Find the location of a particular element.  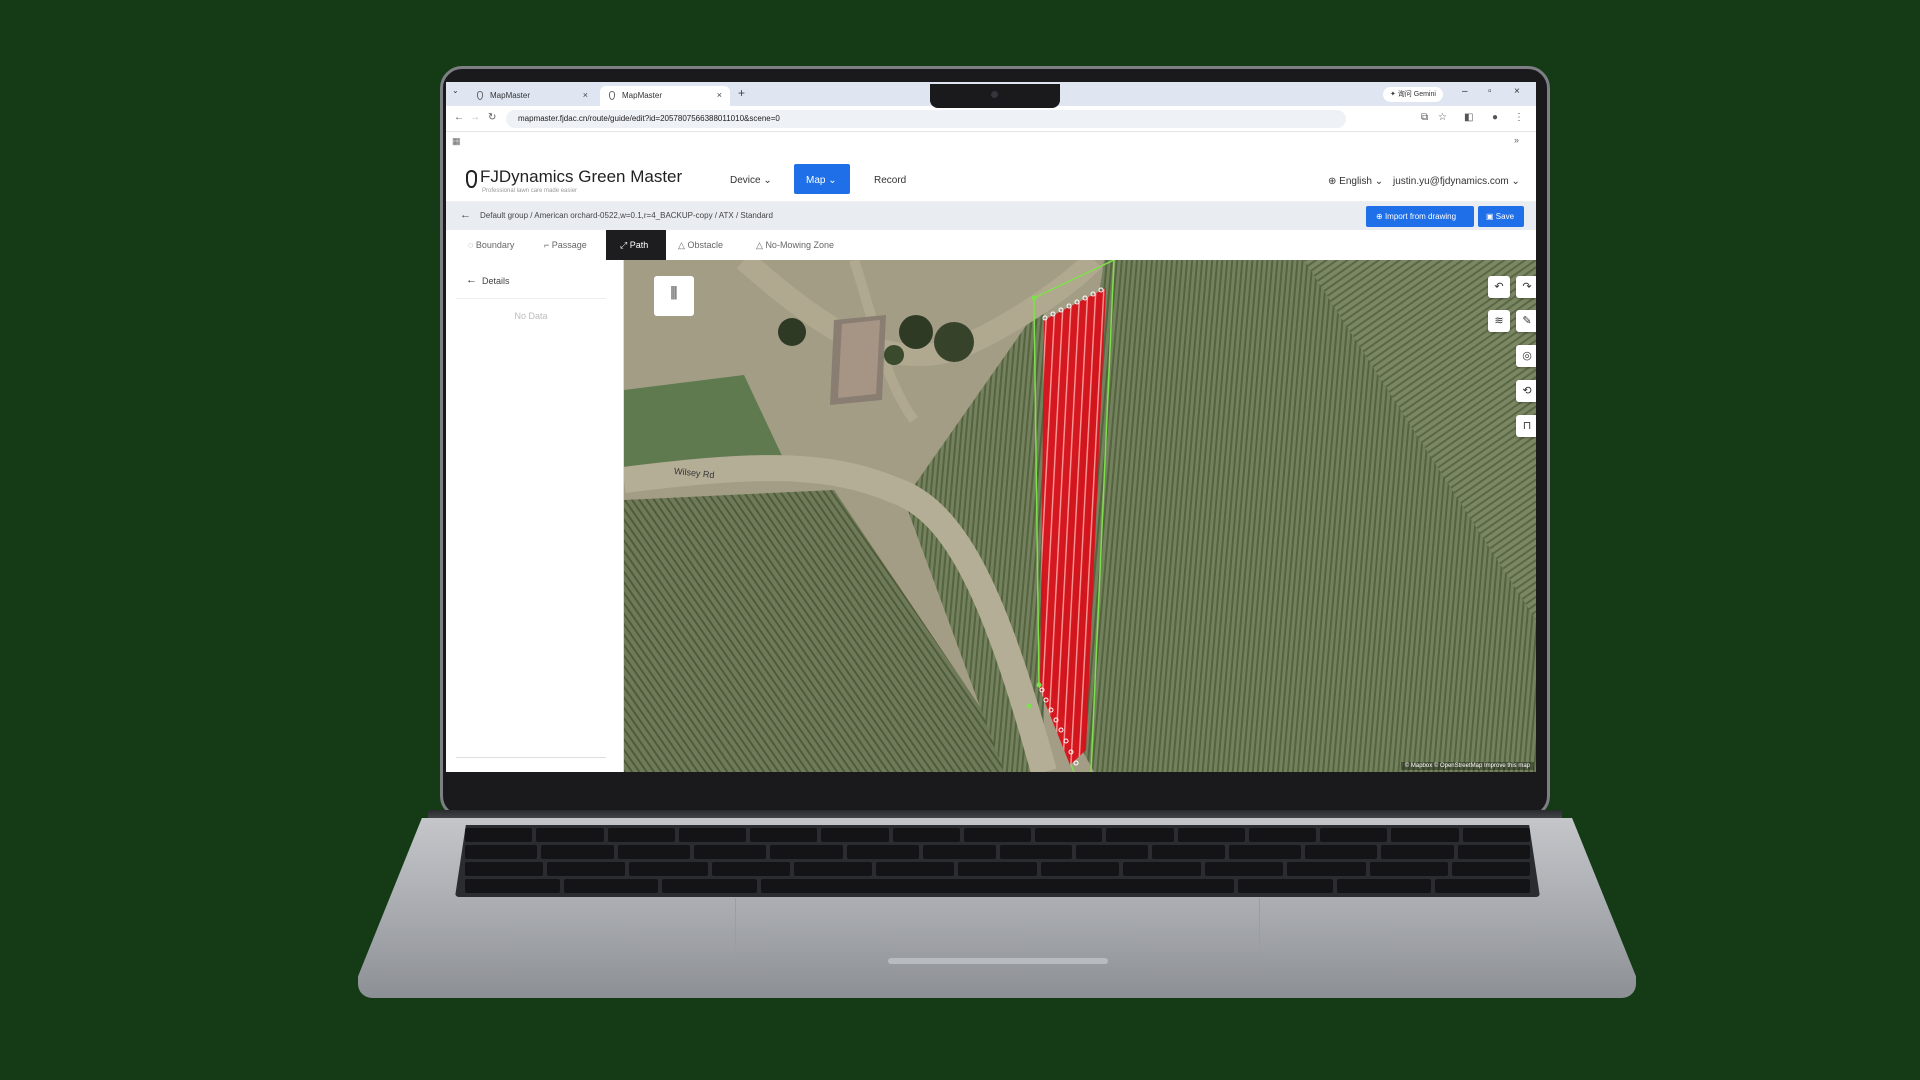

profile-avatar-icon: ● is located at coordinates (1495, 117).